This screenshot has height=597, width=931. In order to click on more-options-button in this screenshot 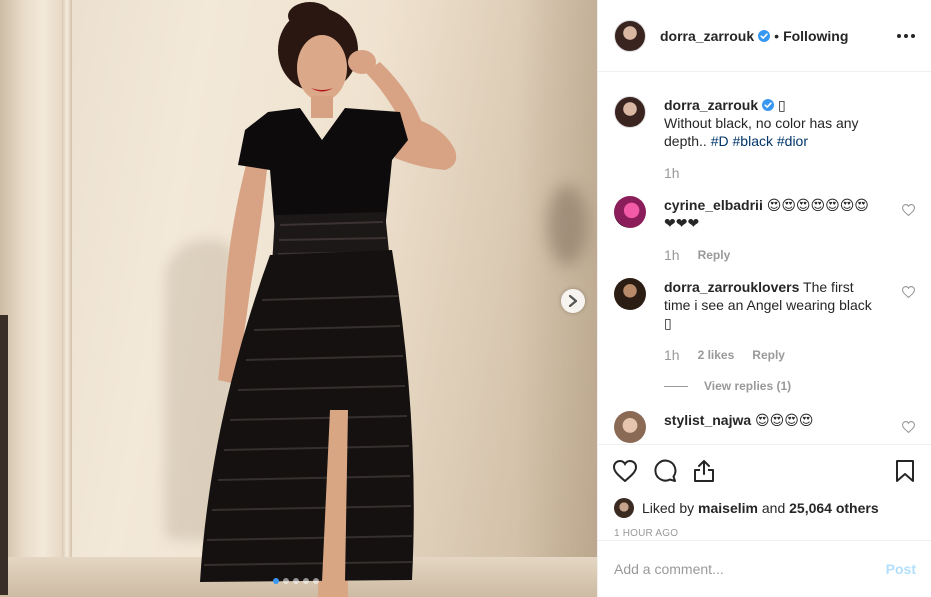, I will do `click(906, 36)`.